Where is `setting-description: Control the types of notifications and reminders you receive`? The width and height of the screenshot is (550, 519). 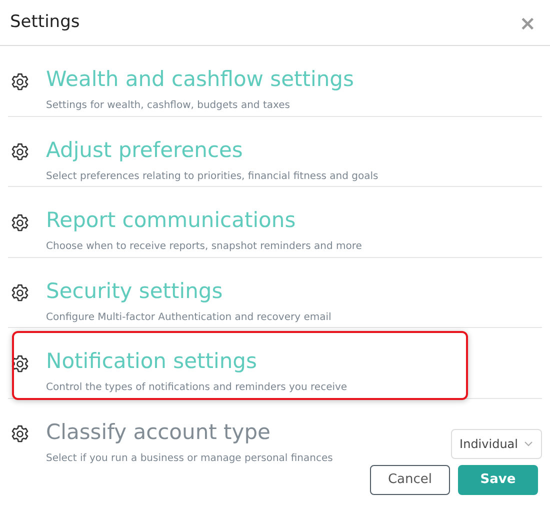 setting-description: Control the types of notifications and reminders you receive is located at coordinates (197, 388).